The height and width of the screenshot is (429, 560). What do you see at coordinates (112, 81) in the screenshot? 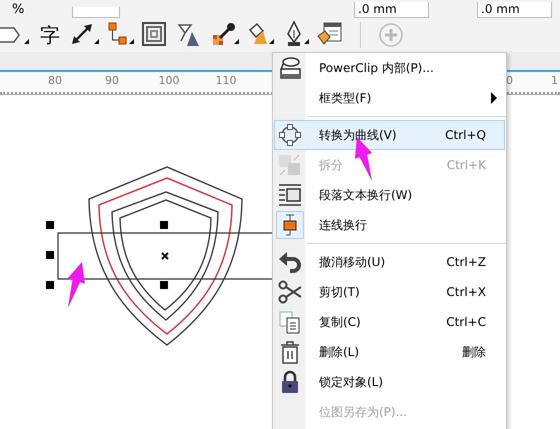
I see `ruler-label: 90` at bounding box center [112, 81].